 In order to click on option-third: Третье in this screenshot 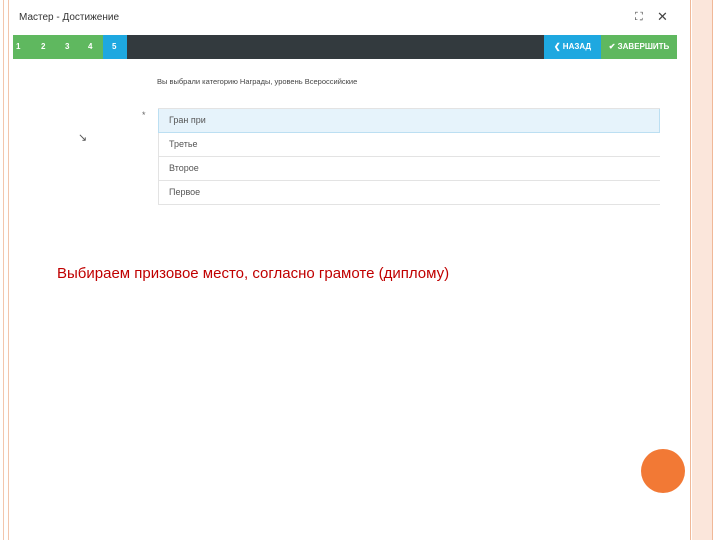, I will do `click(409, 145)`.